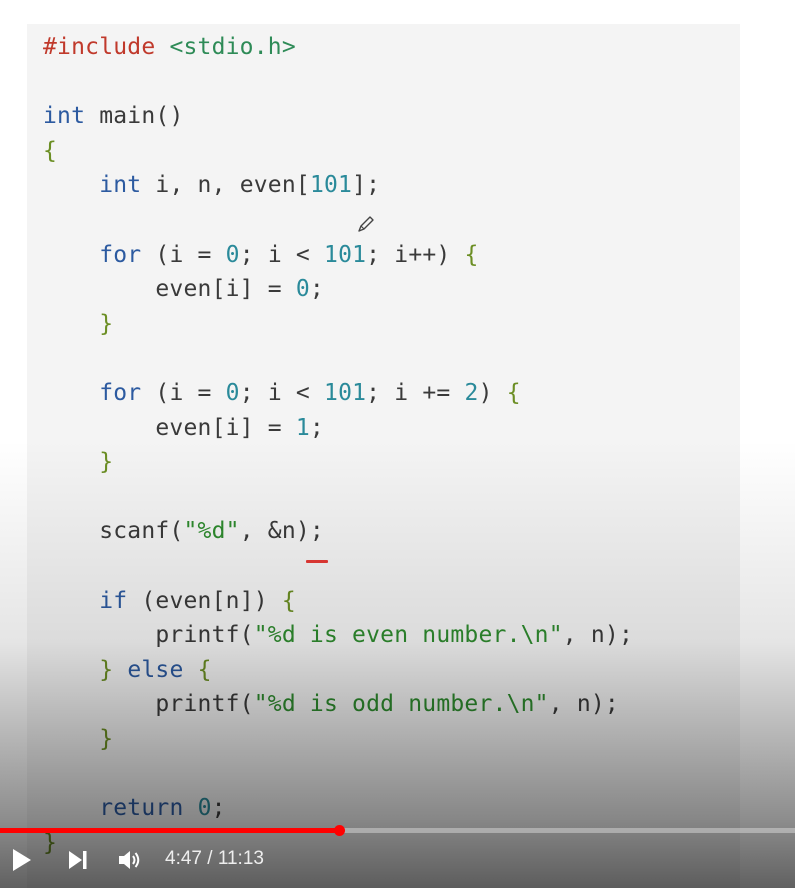  I want to click on code-line: even[i] = 0;, so click(338, 289).